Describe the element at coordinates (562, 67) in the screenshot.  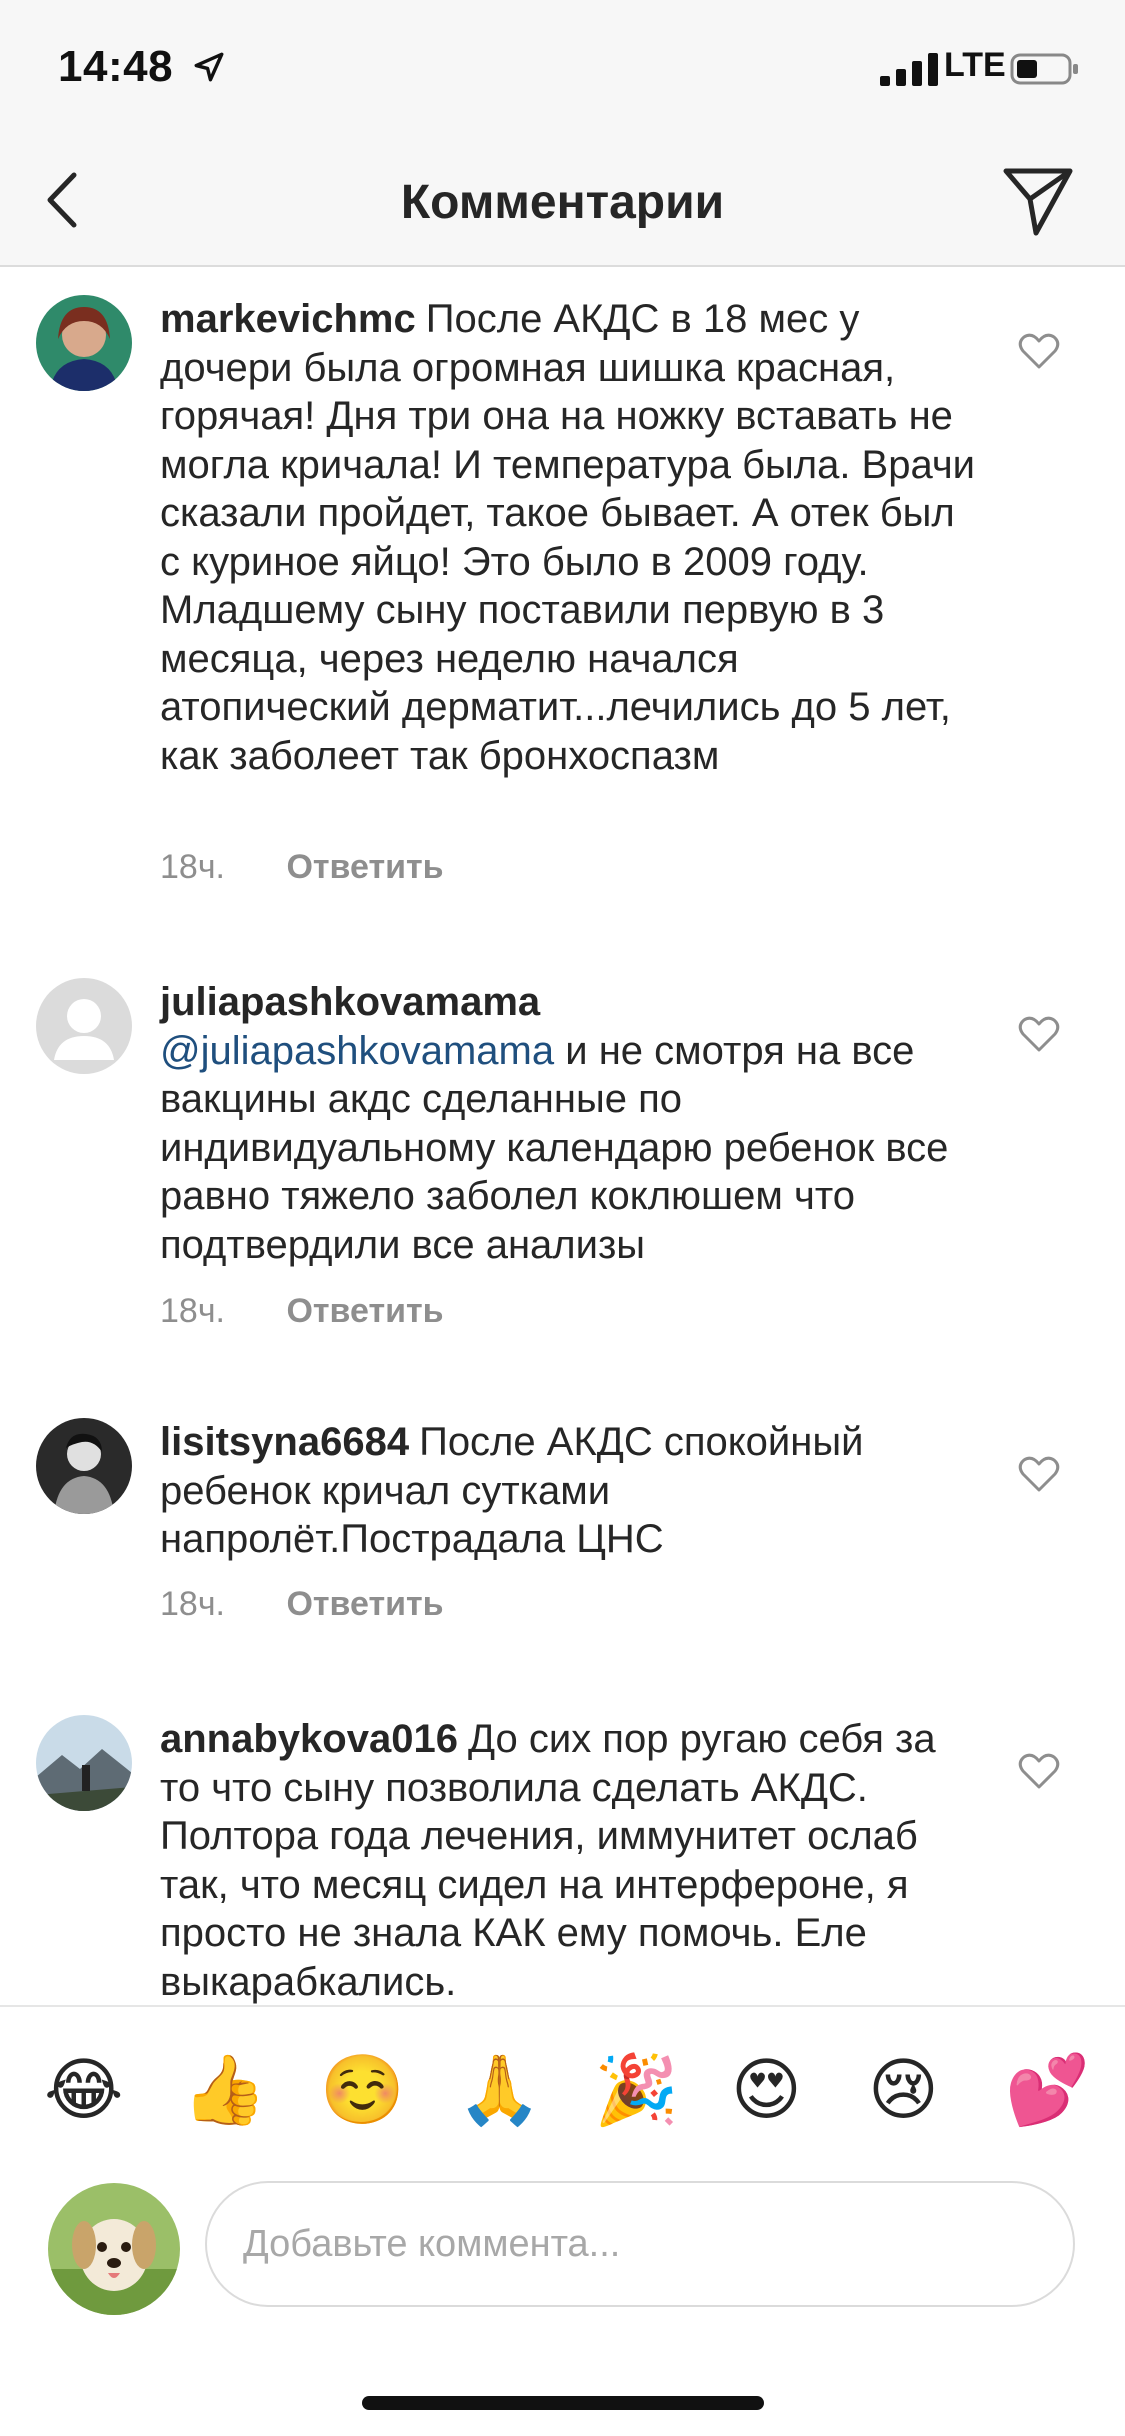
I see `status-bar: 14:48 LTE` at that location.